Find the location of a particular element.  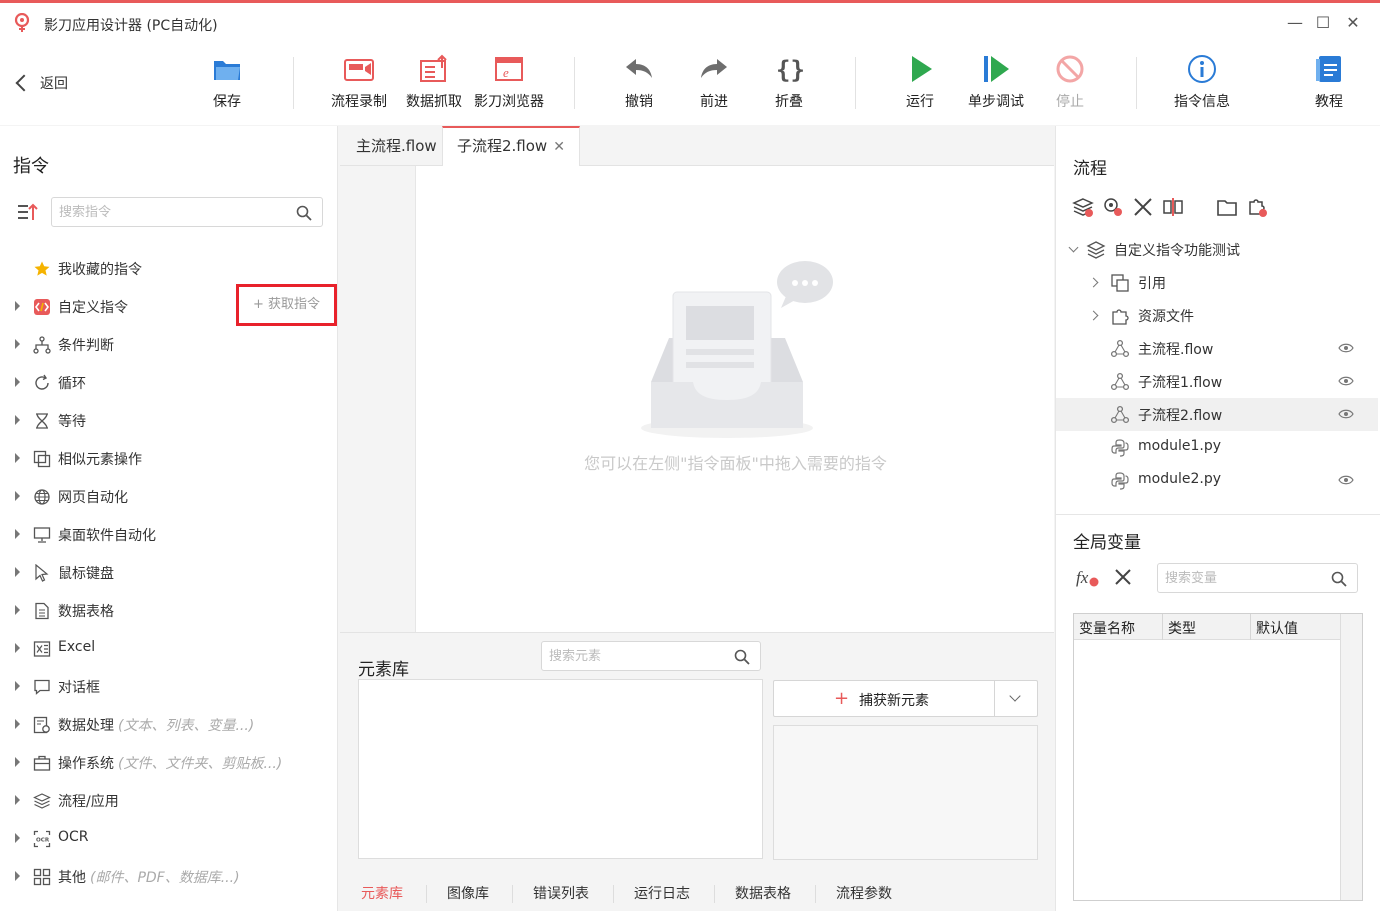

add-subflow-icon is located at coordinates (1113, 207).